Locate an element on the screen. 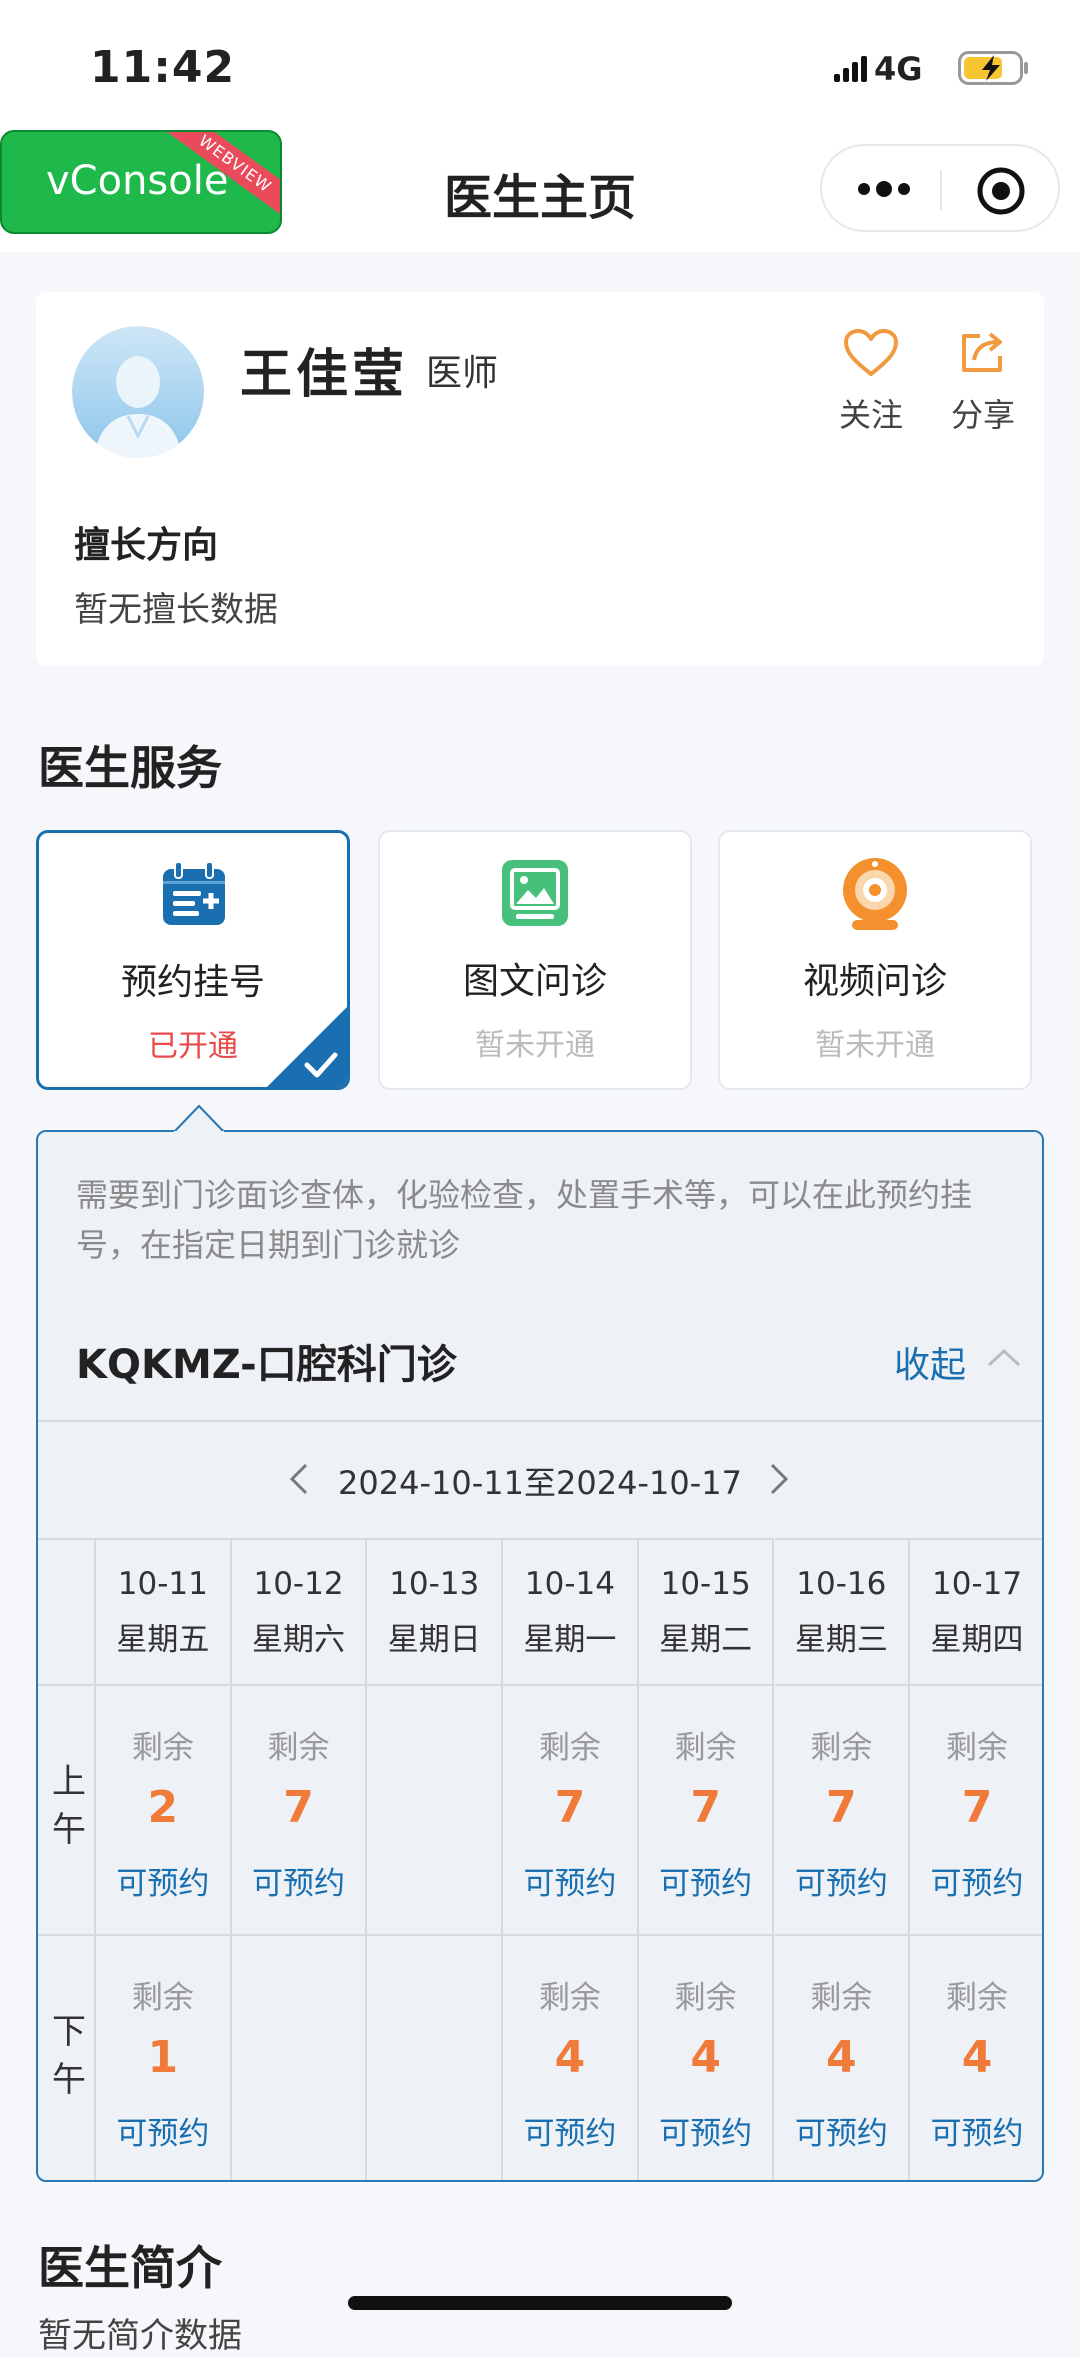  day-header: 10-12 星期六 is located at coordinates (299, 1611).